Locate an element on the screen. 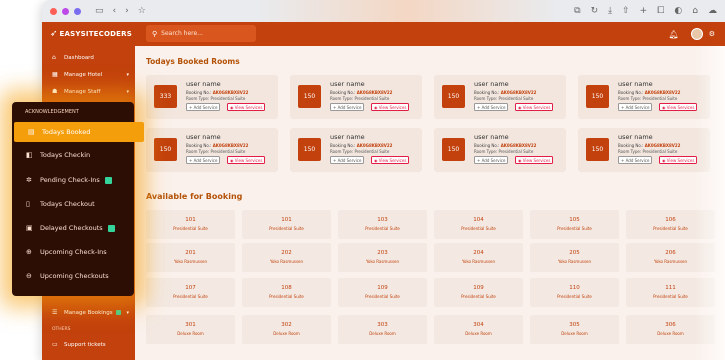 This screenshot has width=725, height=360. menu-item-todays-checkout: ▯ Todays Checkout is located at coordinates (73, 204).